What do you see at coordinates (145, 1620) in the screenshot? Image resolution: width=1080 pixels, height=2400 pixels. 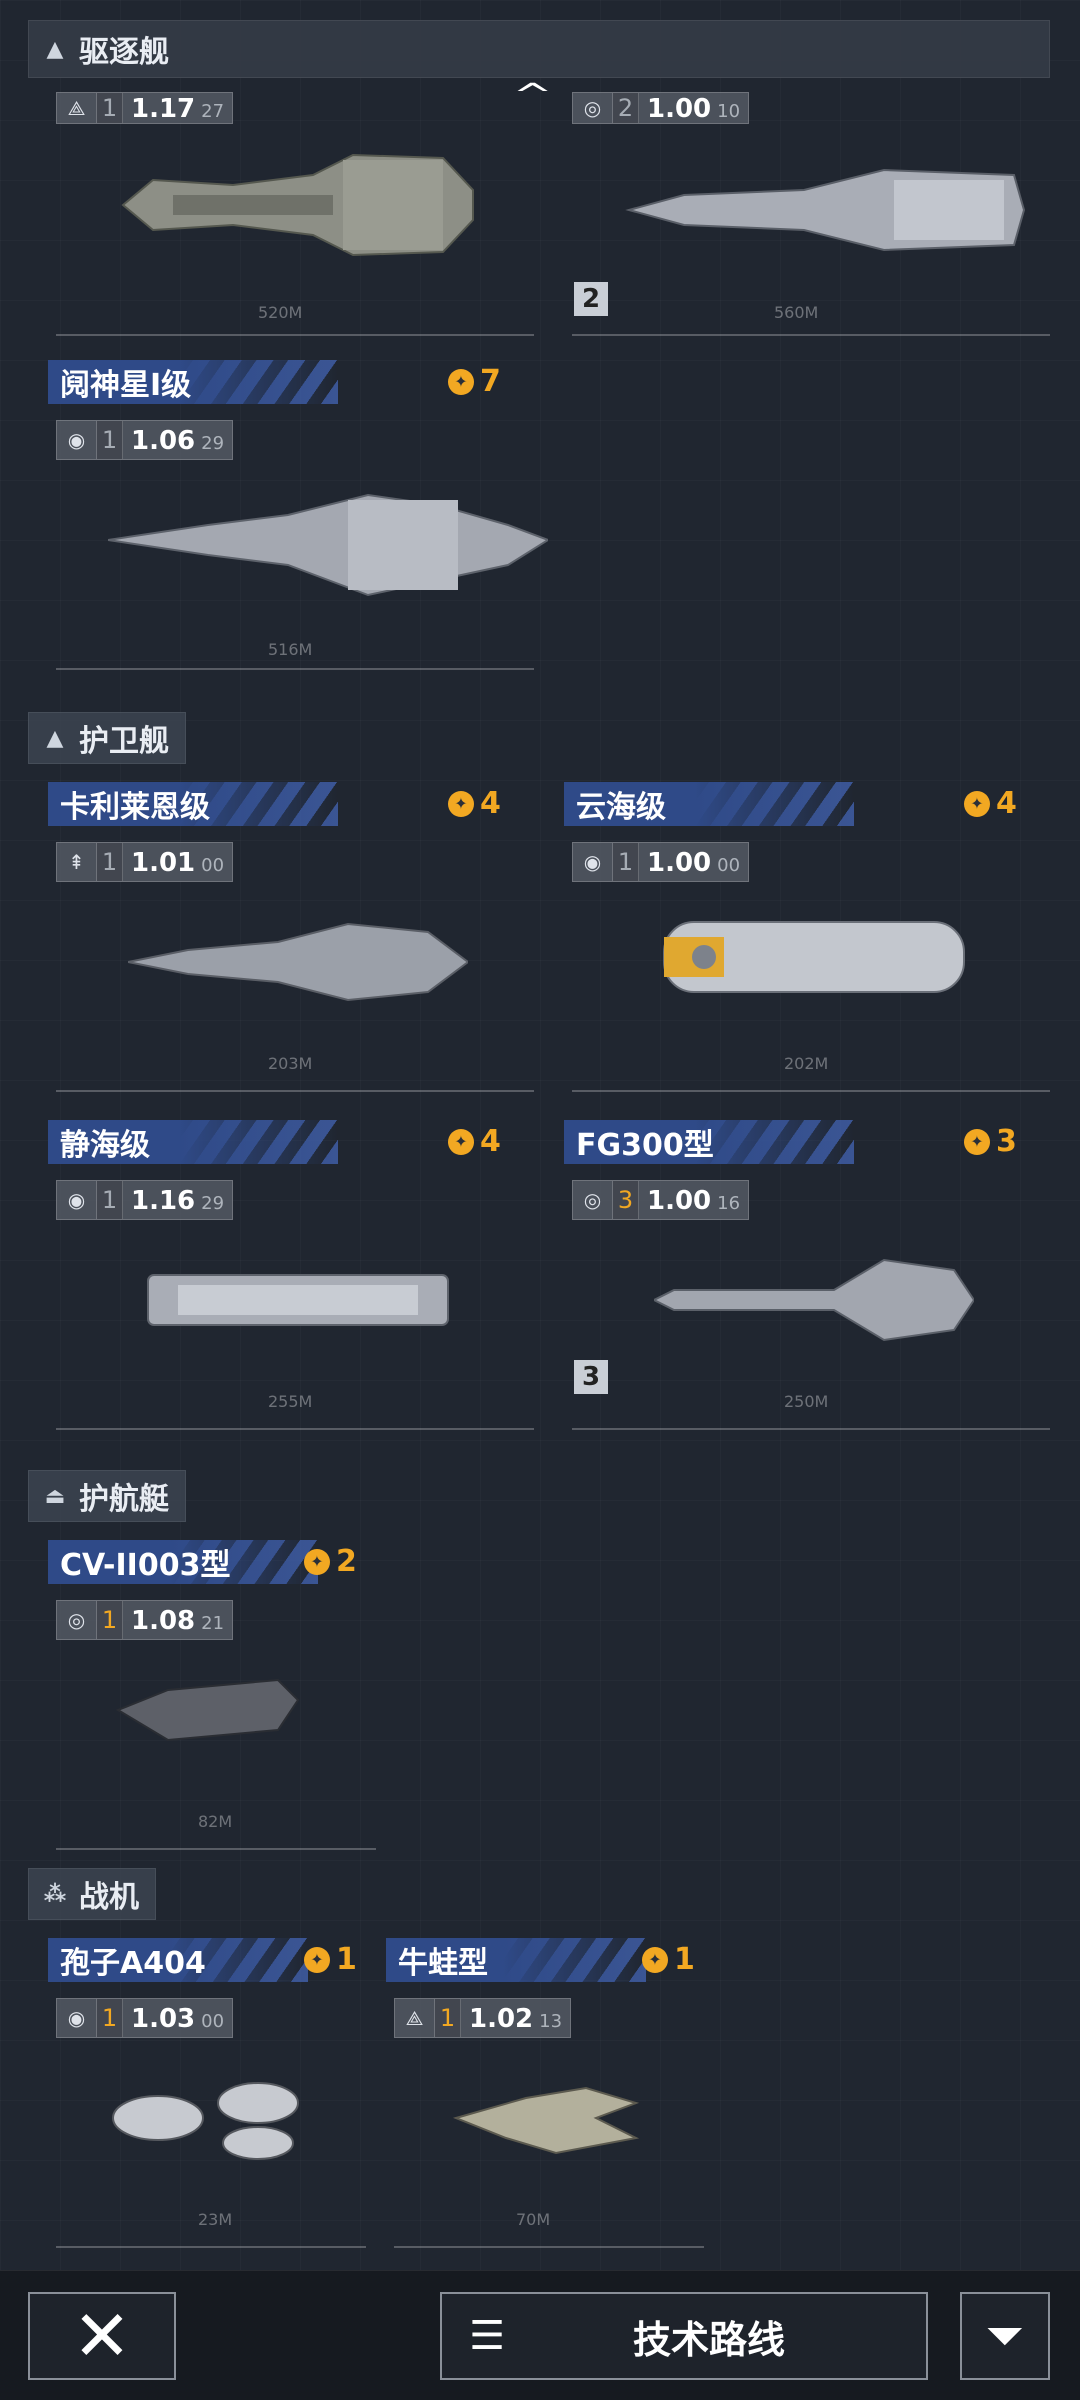 I see `ship-stats: ◎ 1 1.08 21` at bounding box center [145, 1620].